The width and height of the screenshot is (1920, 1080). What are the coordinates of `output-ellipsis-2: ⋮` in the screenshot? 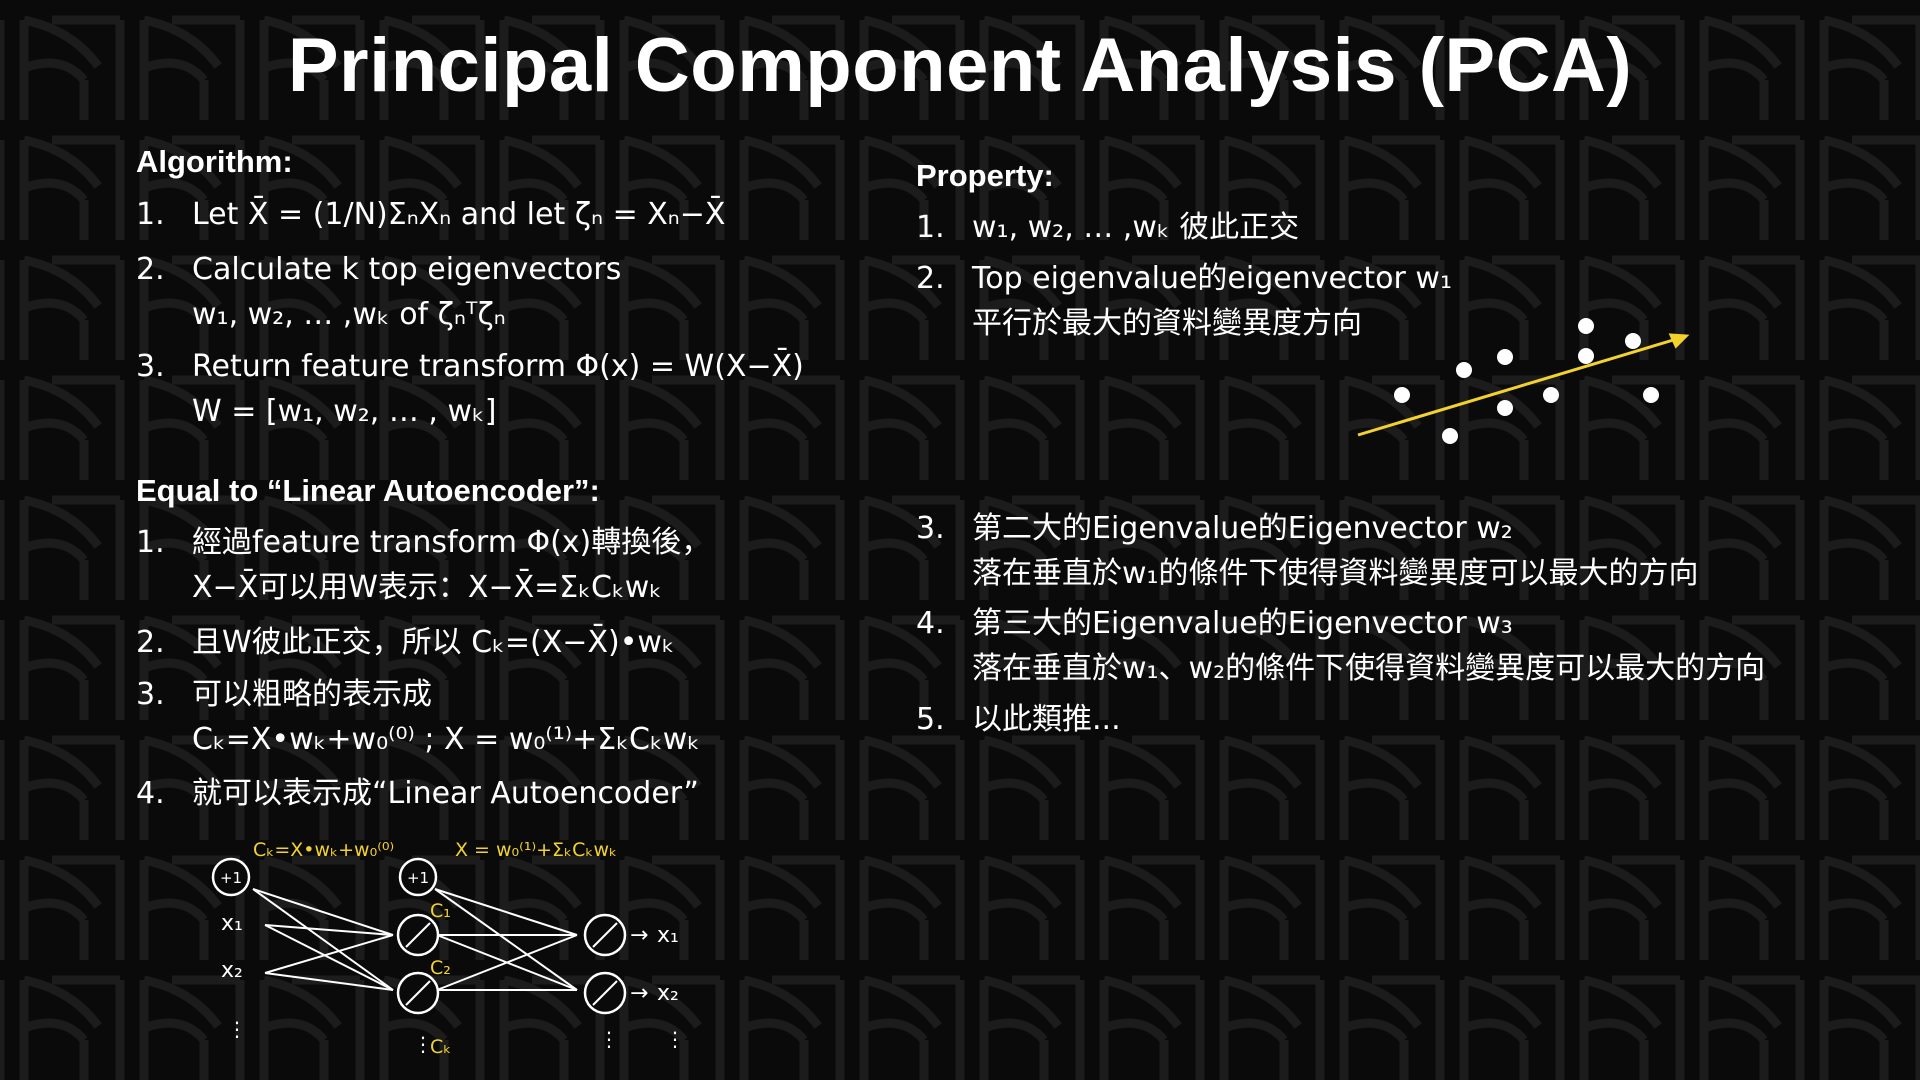 It's located at (675, 1039).